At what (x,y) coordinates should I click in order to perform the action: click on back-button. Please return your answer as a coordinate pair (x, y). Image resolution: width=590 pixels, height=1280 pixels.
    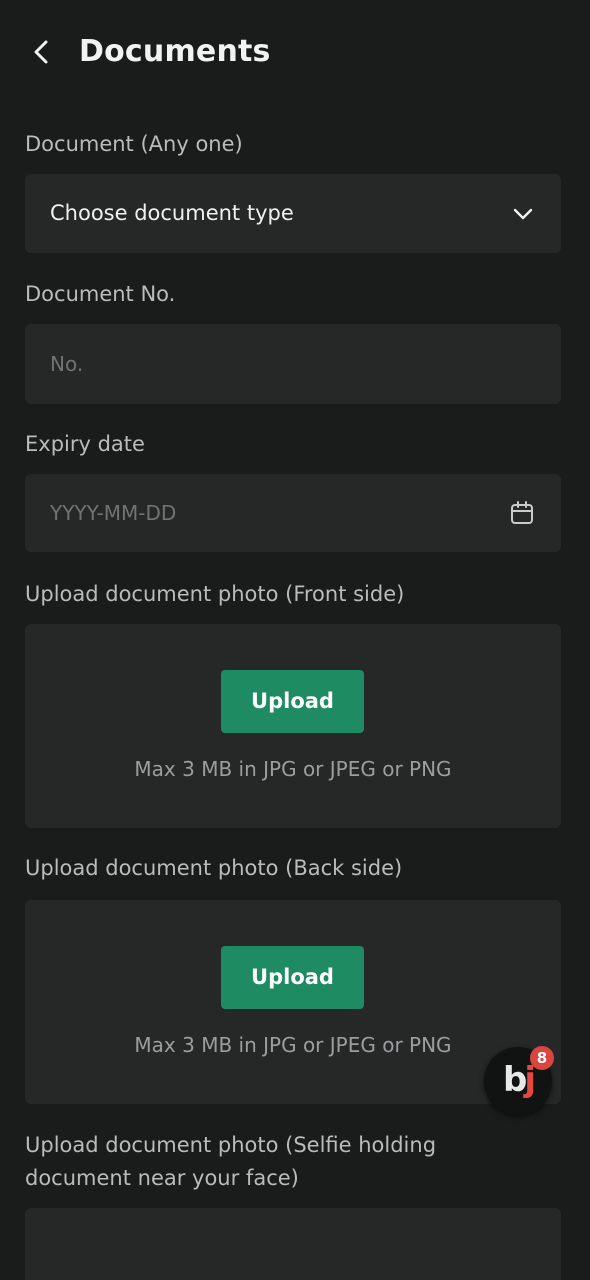
    Looking at the image, I should click on (42, 52).